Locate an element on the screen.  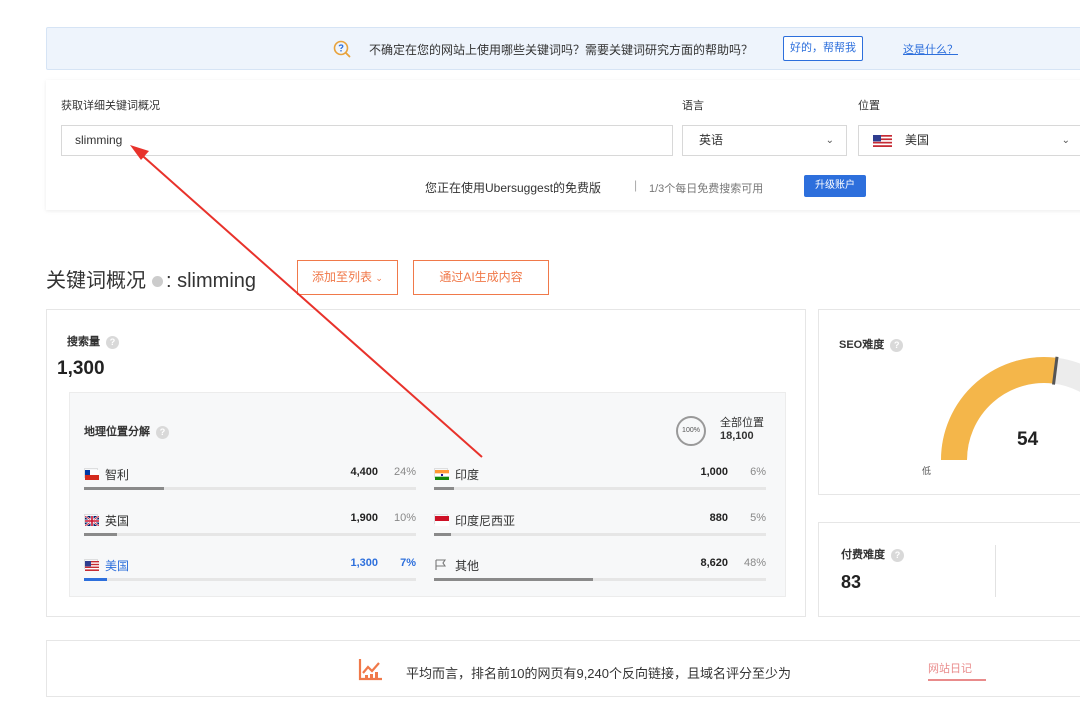
country-percent: 6% is located at coordinates (758, 472).